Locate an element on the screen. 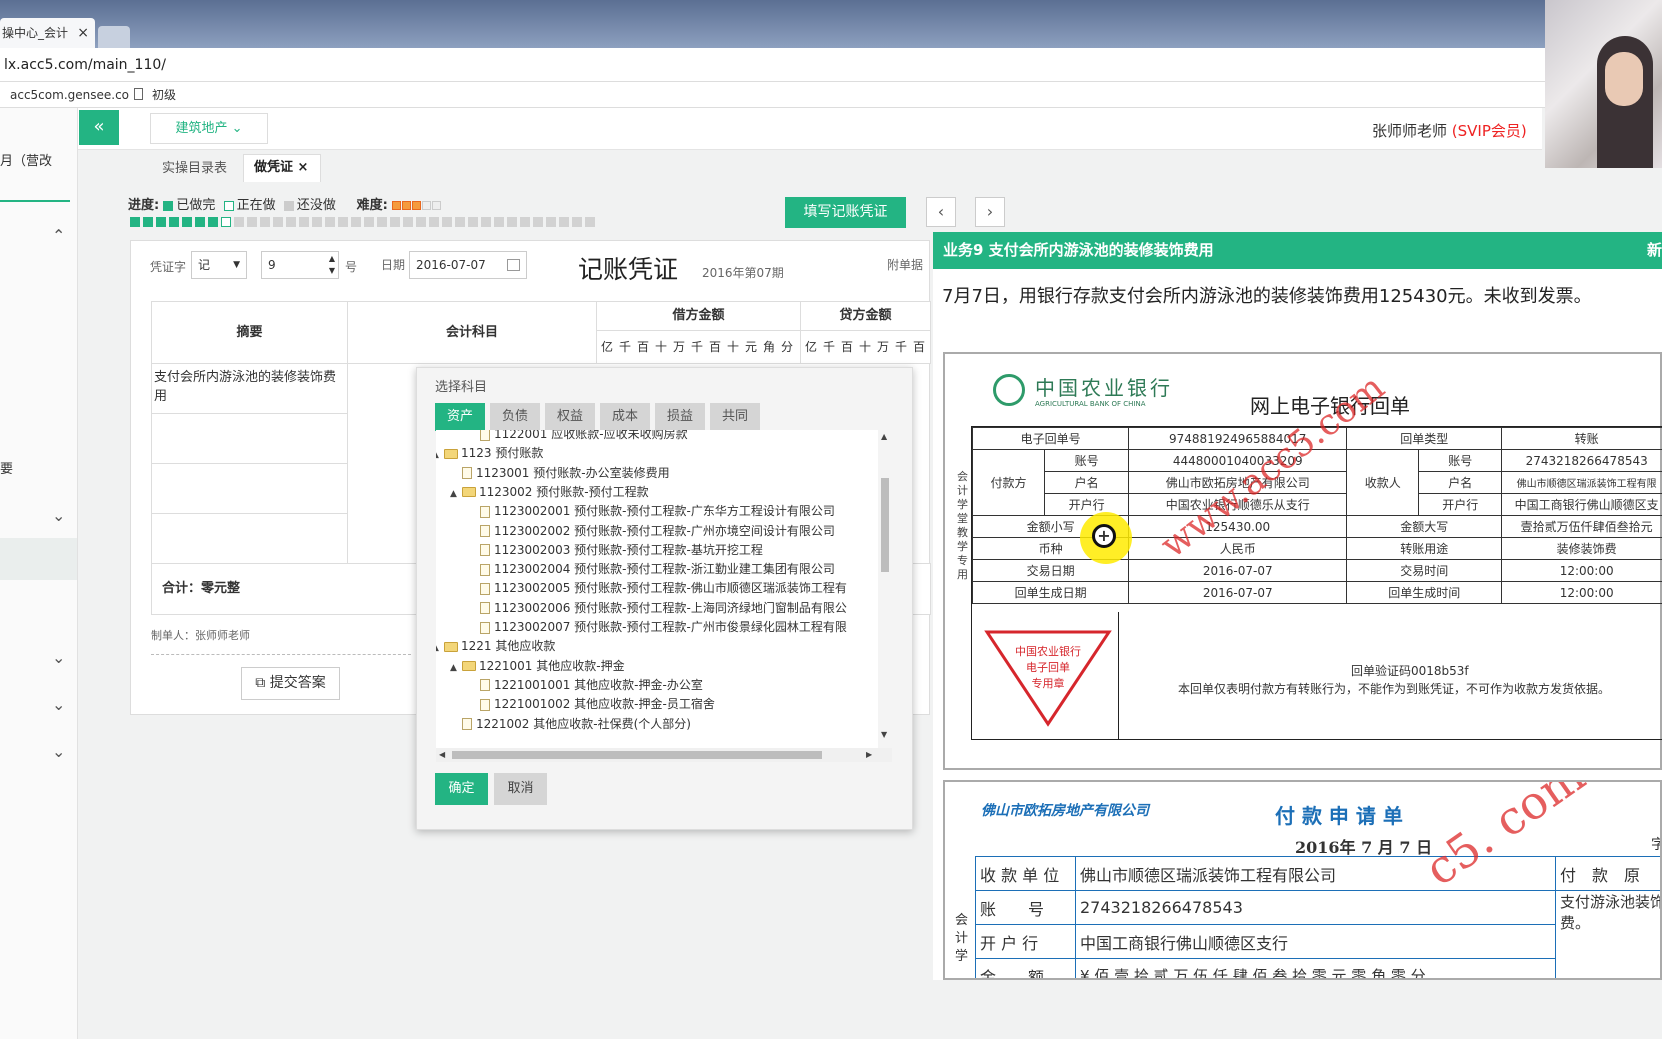  confirm-button: 确定 is located at coordinates (461, 789).